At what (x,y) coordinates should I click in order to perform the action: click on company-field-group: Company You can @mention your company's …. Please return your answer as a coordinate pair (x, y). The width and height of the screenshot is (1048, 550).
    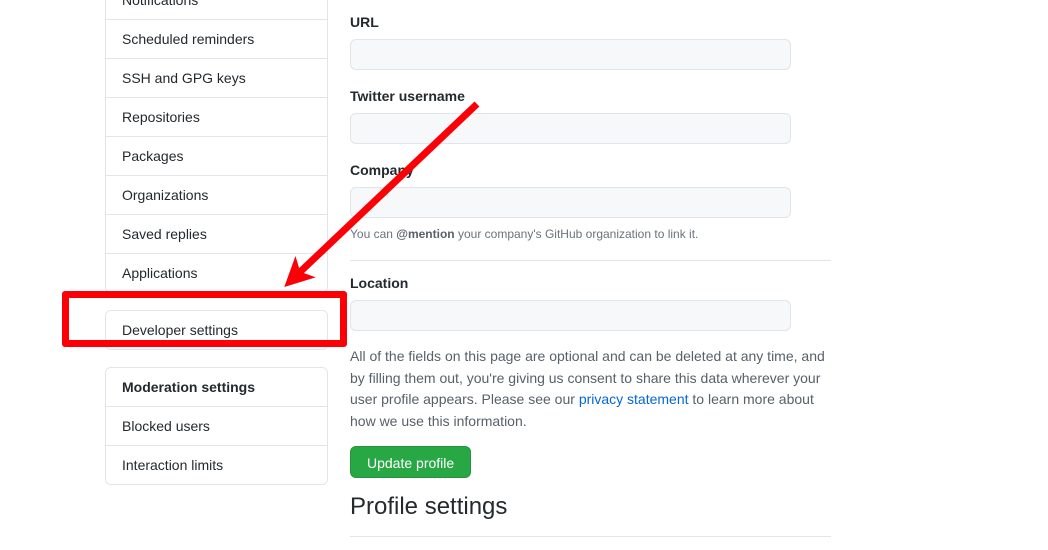
    Looking at the image, I should click on (591, 203).